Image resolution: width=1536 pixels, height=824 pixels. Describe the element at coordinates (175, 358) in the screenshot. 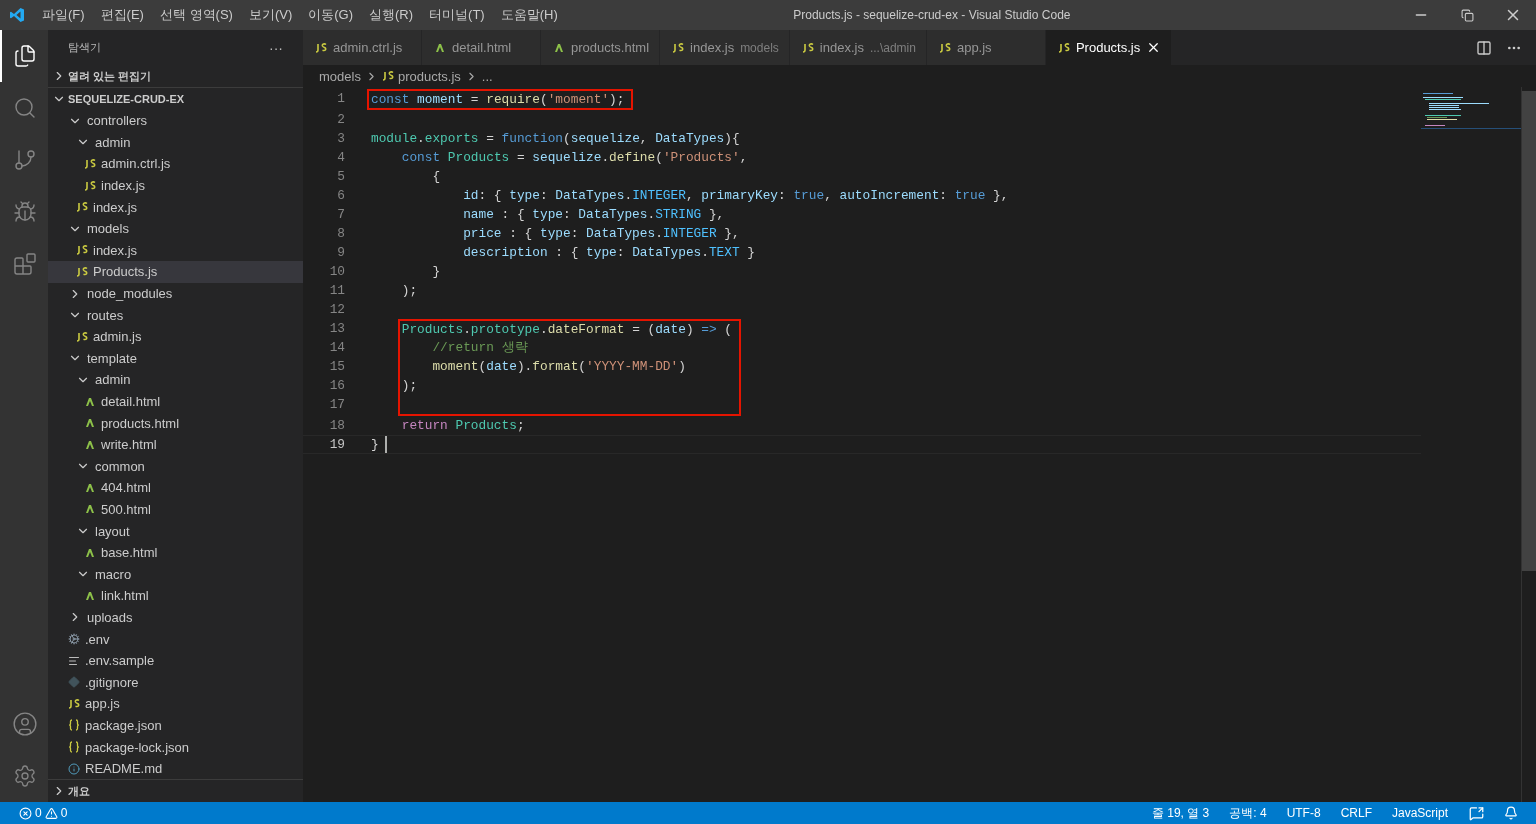

I see `folder-item: template` at that location.